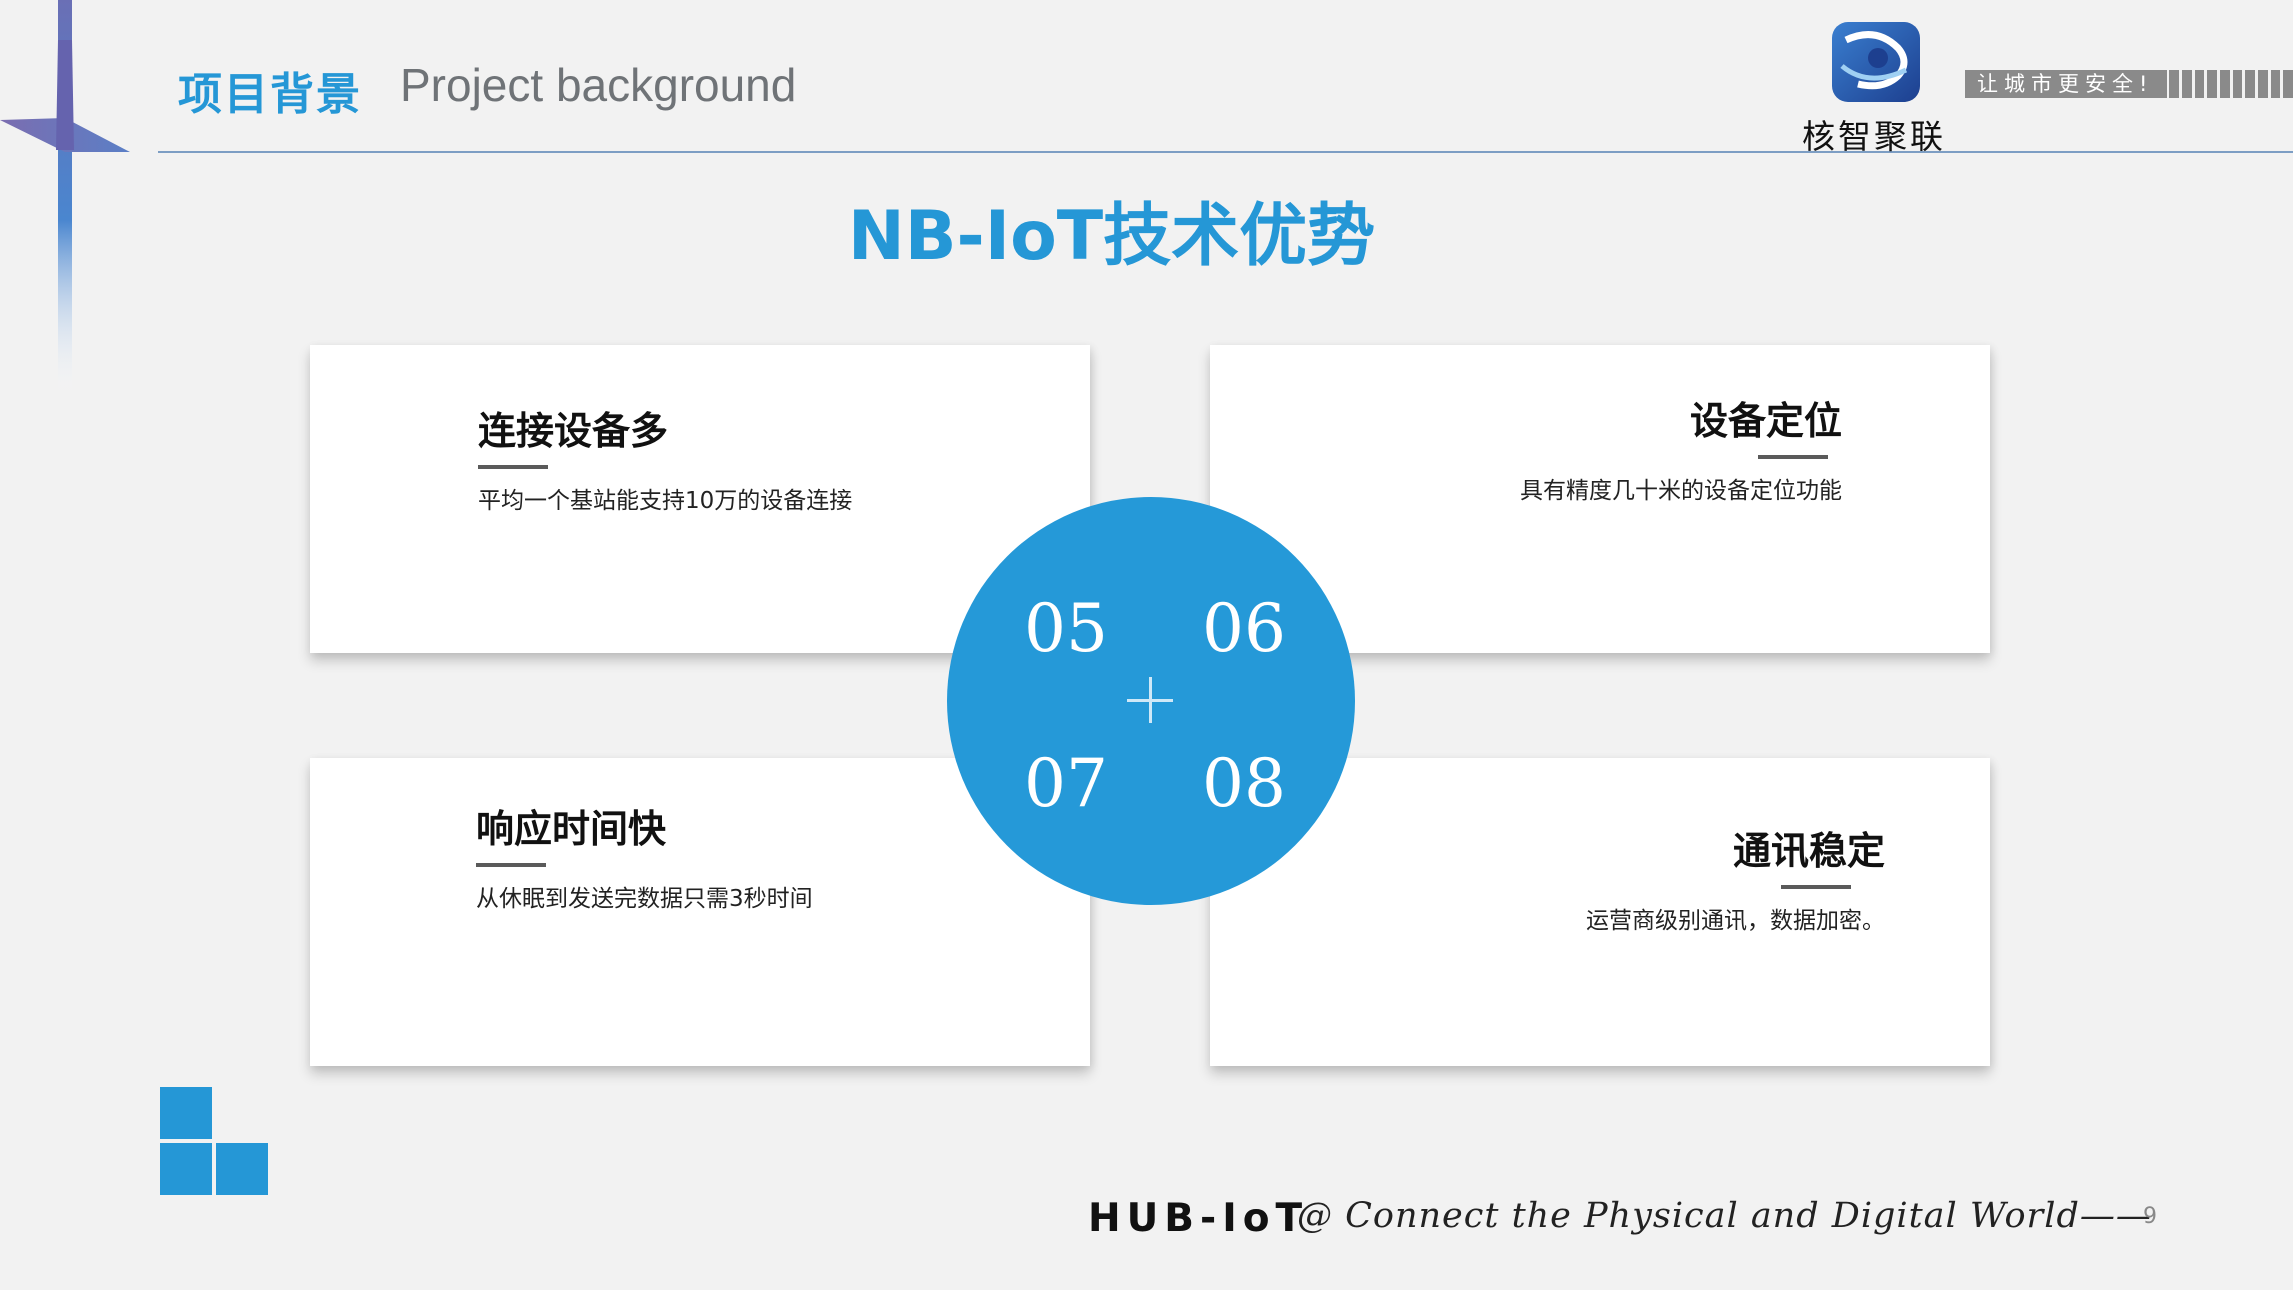  Describe the element at coordinates (1244, 628) in the screenshot. I see `number-06: 06` at that location.